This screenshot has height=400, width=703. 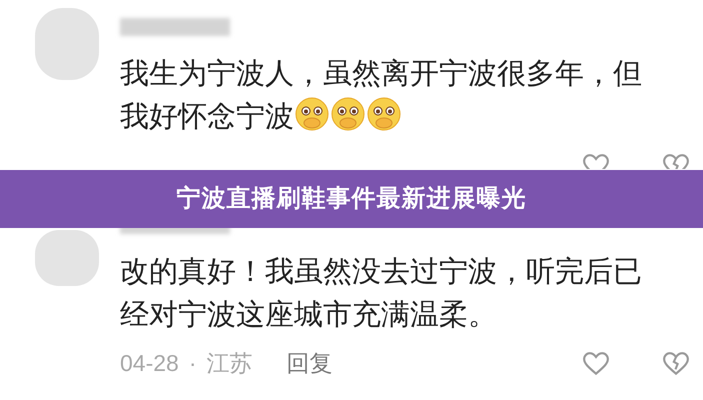 I want to click on comment-text: 改的真好！我虽然没去过宁波，听完后已经对宁波这座城市充满温柔。, so click(x=381, y=294).